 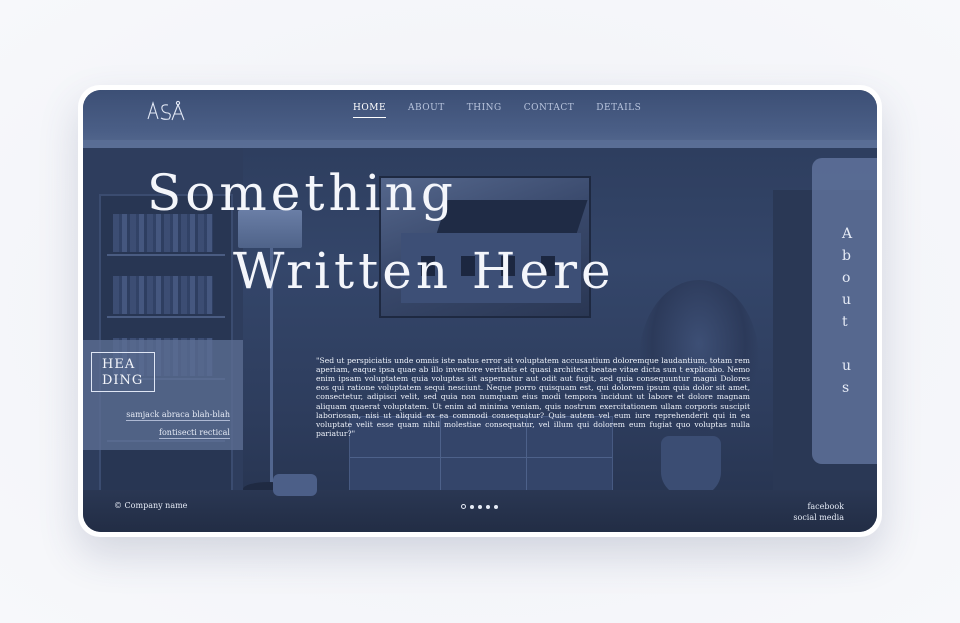 I want to click on about-letter: t, so click(x=845, y=322).